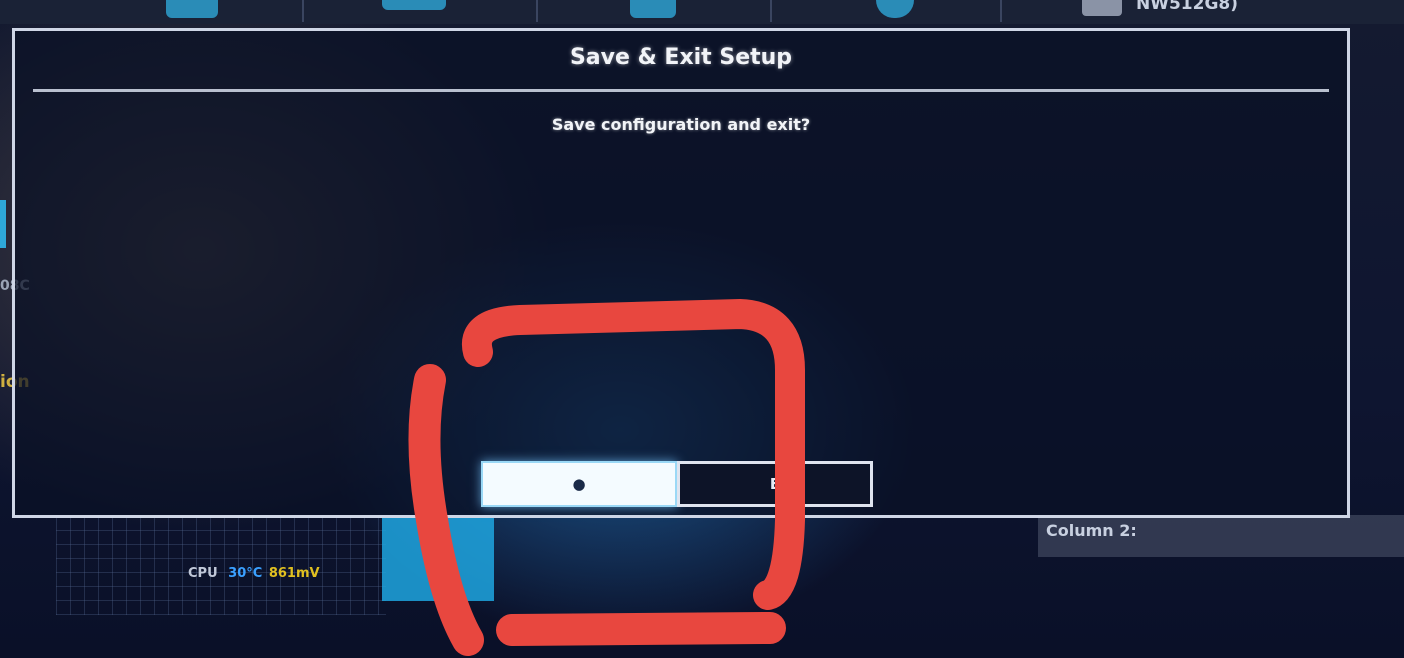  What do you see at coordinates (446, 510) in the screenshot?
I see `annotation-stroke-left` at bounding box center [446, 510].